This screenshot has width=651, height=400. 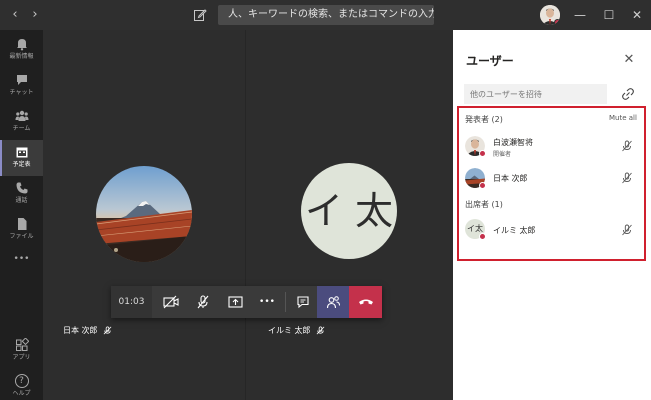 I want to click on more-actions-button: •••, so click(x=267, y=302).